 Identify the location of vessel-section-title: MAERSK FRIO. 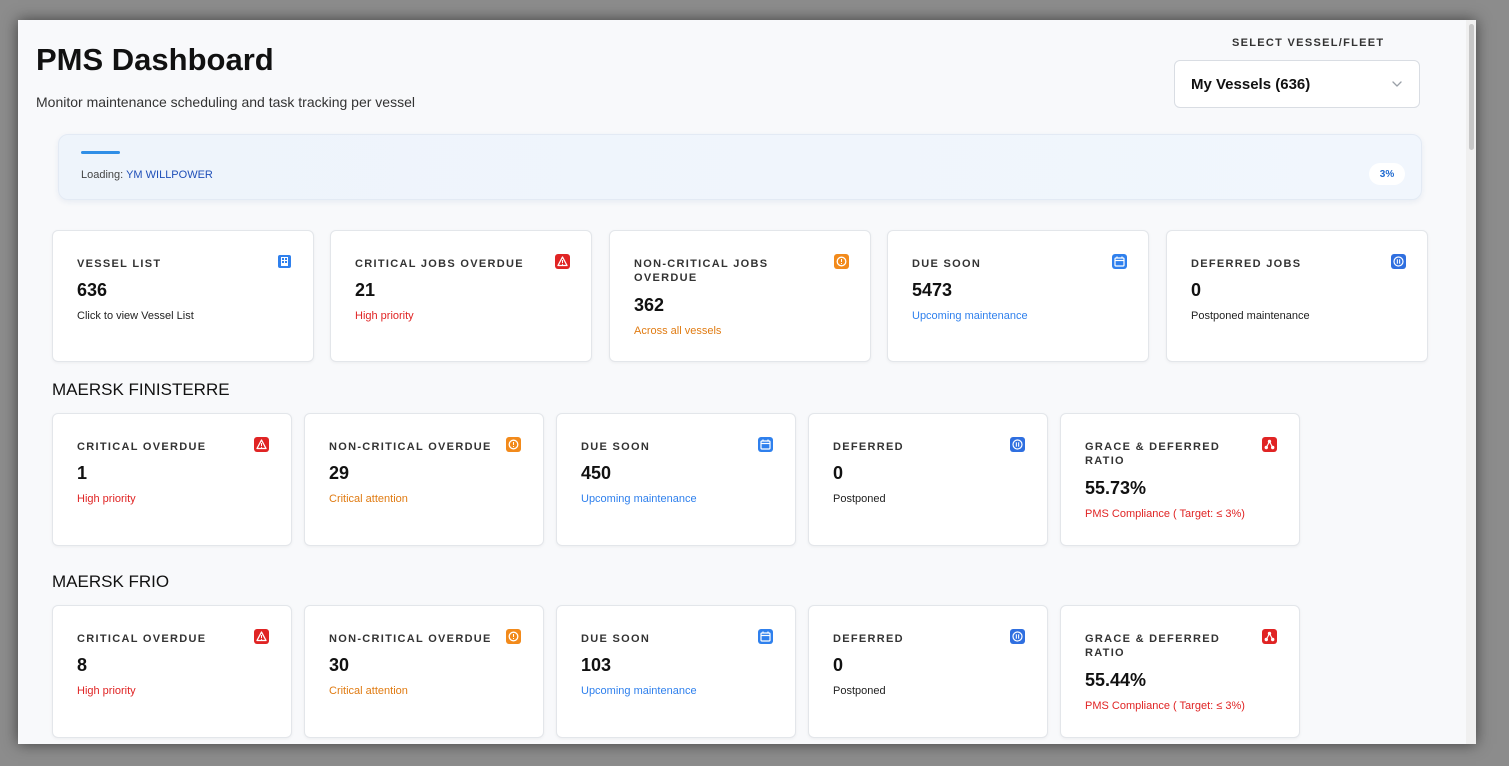
(111, 581).